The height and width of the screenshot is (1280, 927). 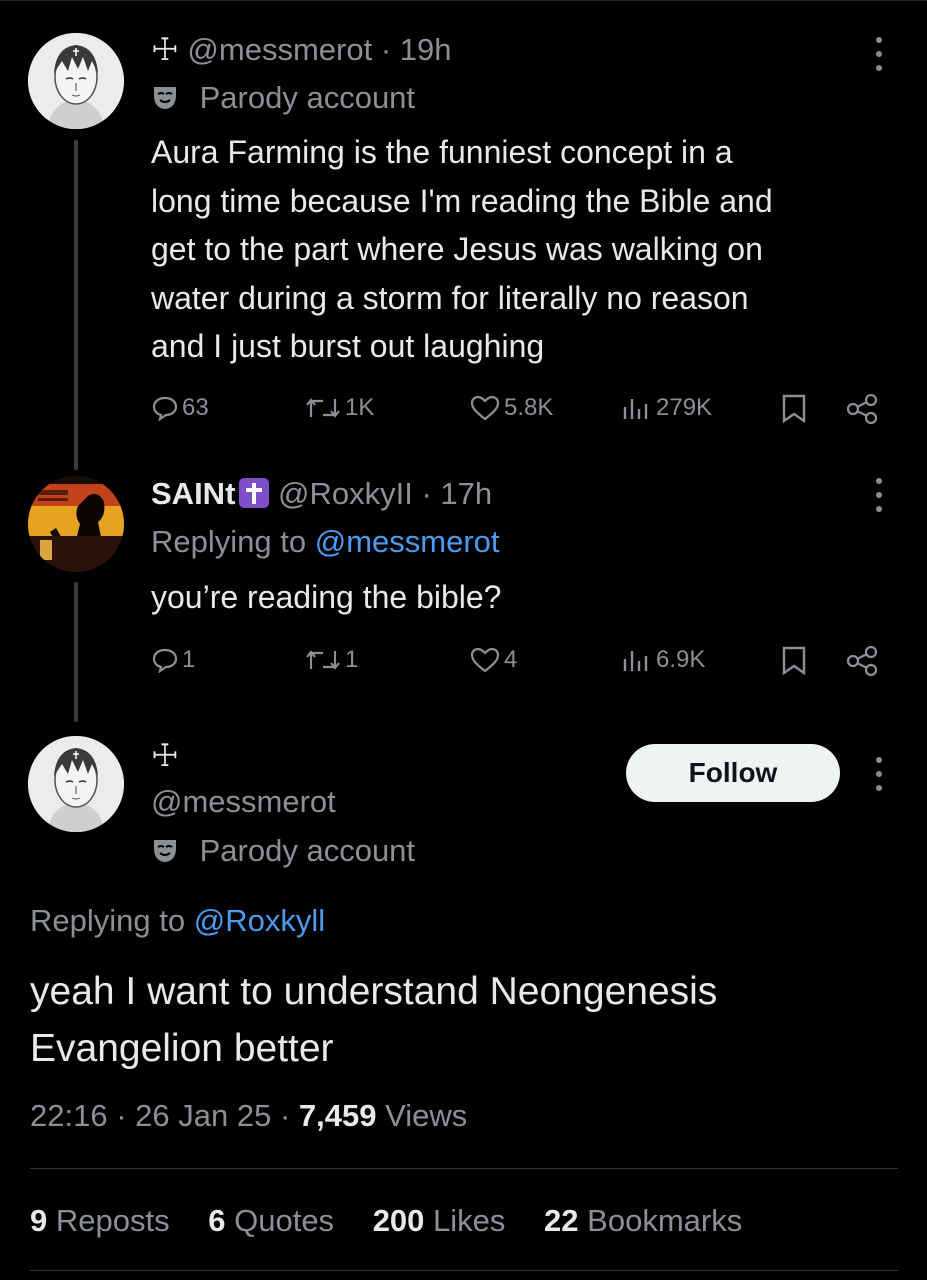 I want to click on text-line: you’re reading the bible?, so click(x=326, y=597).